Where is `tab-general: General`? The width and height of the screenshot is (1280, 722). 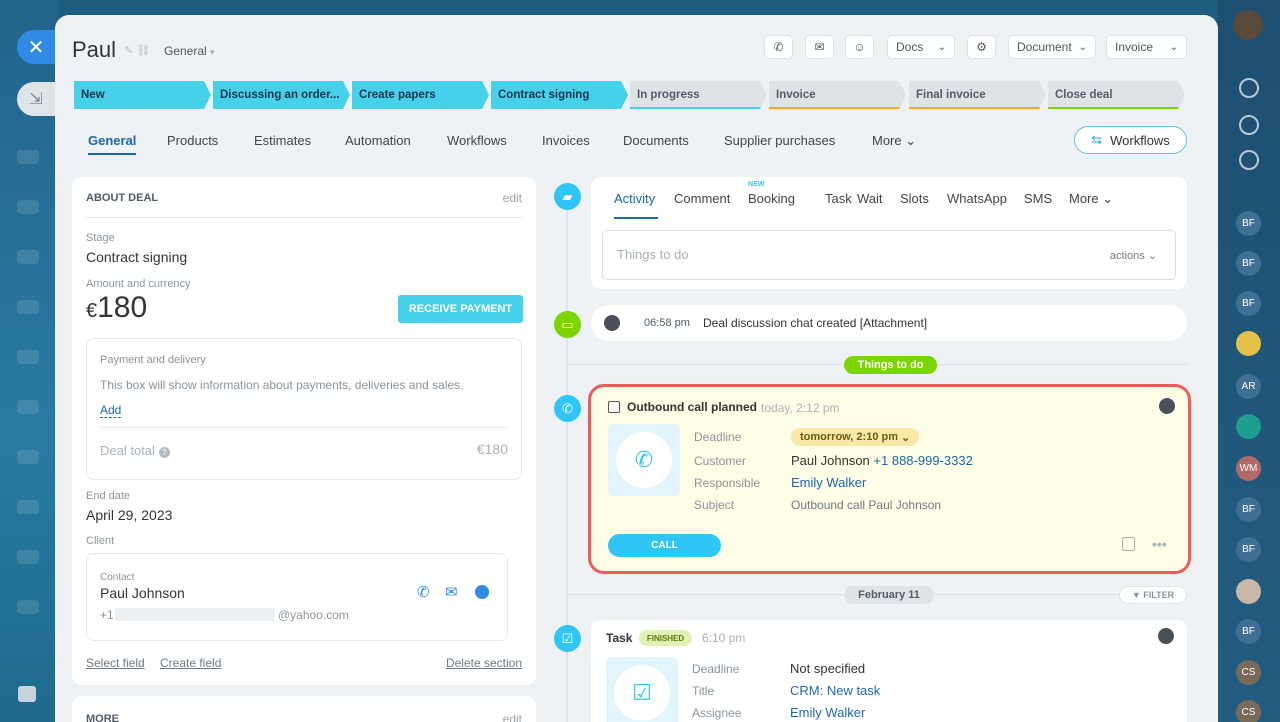
tab-general: General is located at coordinates (112, 140).